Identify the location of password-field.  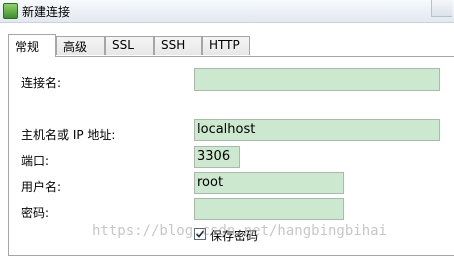
(269, 209).